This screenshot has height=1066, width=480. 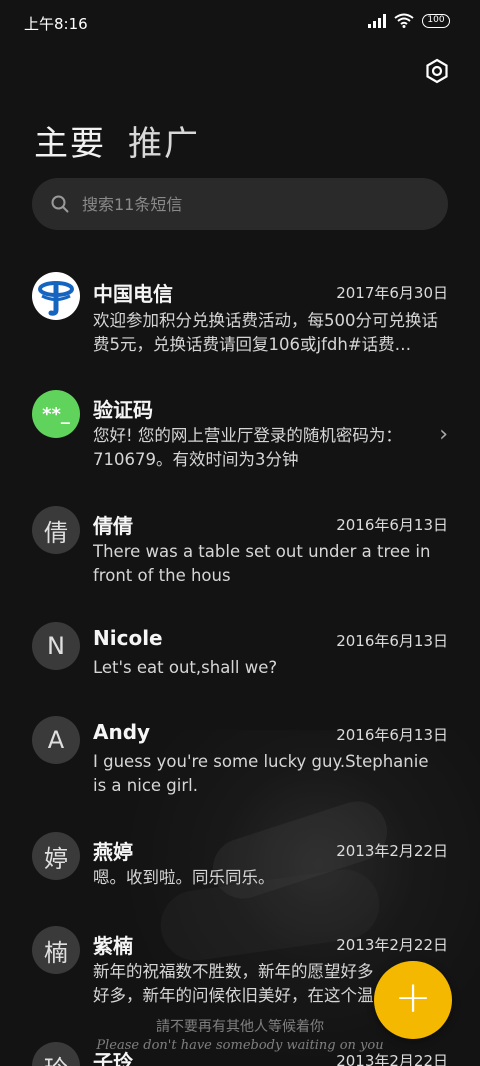 What do you see at coordinates (113, 526) in the screenshot?
I see `contact-name: 倩倩` at bounding box center [113, 526].